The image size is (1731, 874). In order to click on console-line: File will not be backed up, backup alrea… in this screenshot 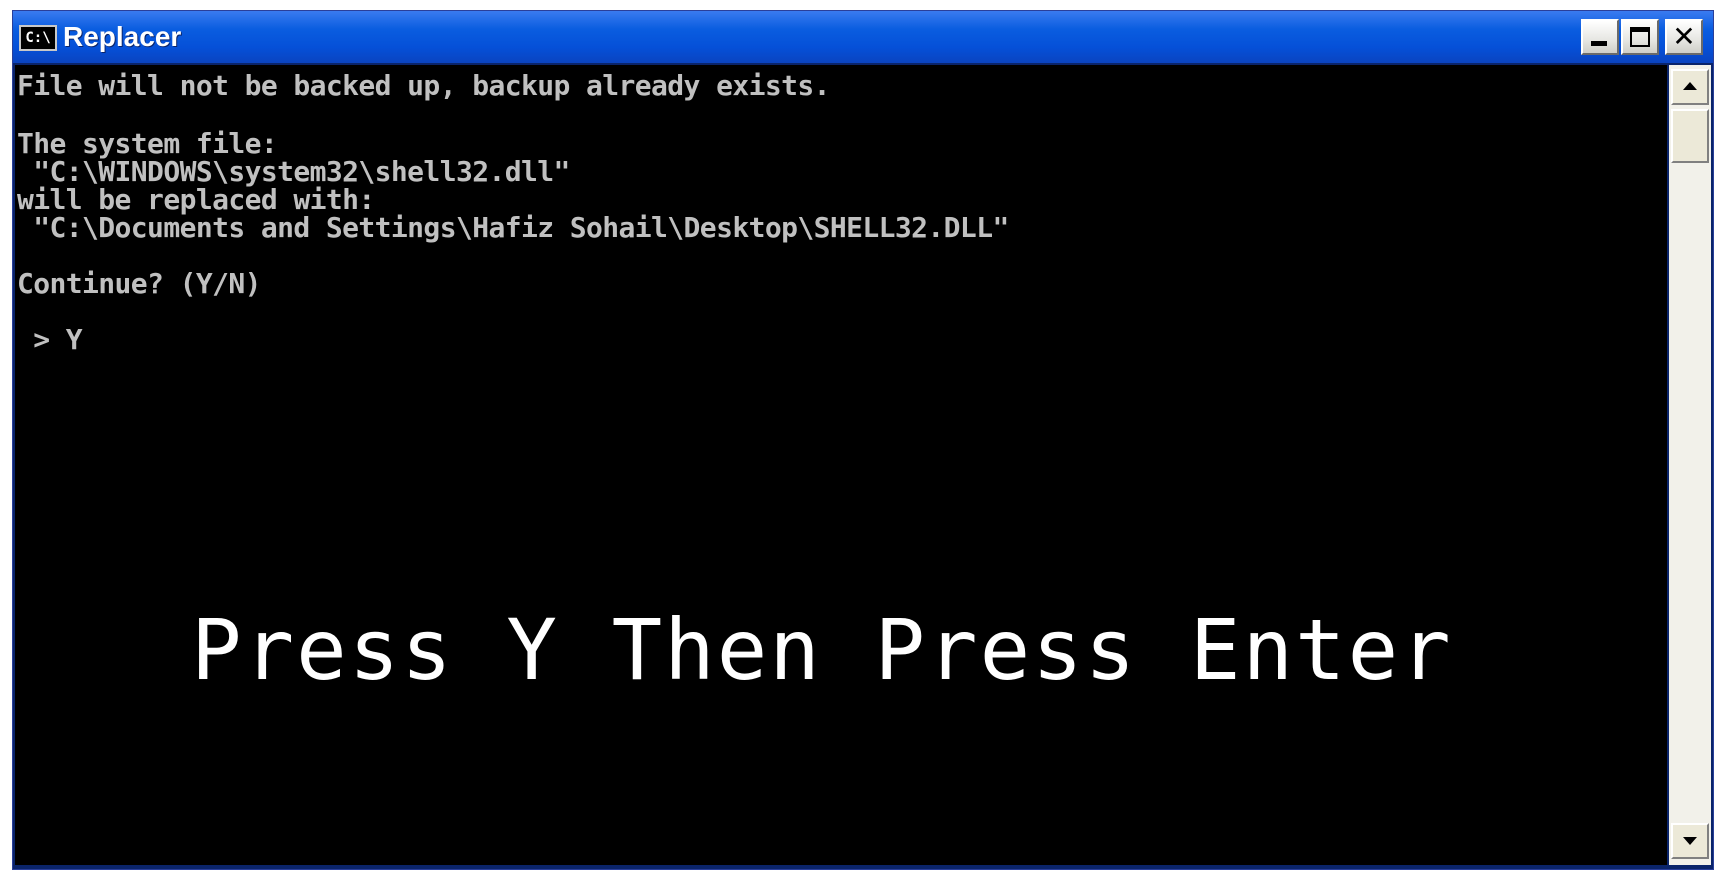, I will do `click(423, 85)`.